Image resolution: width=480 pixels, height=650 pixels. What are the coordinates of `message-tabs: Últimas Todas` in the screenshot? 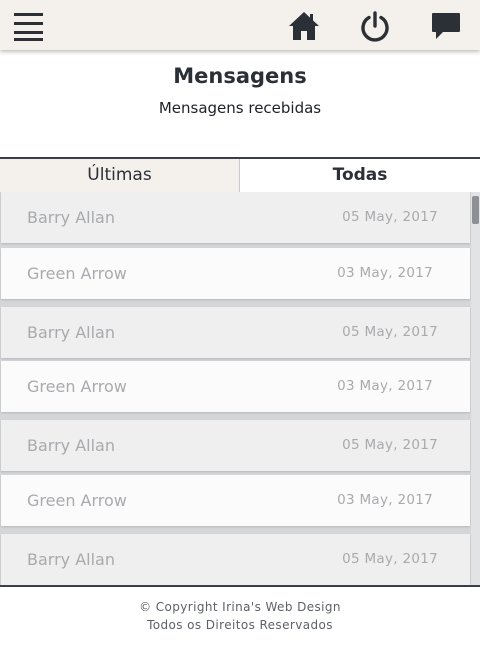 It's located at (240, 174).